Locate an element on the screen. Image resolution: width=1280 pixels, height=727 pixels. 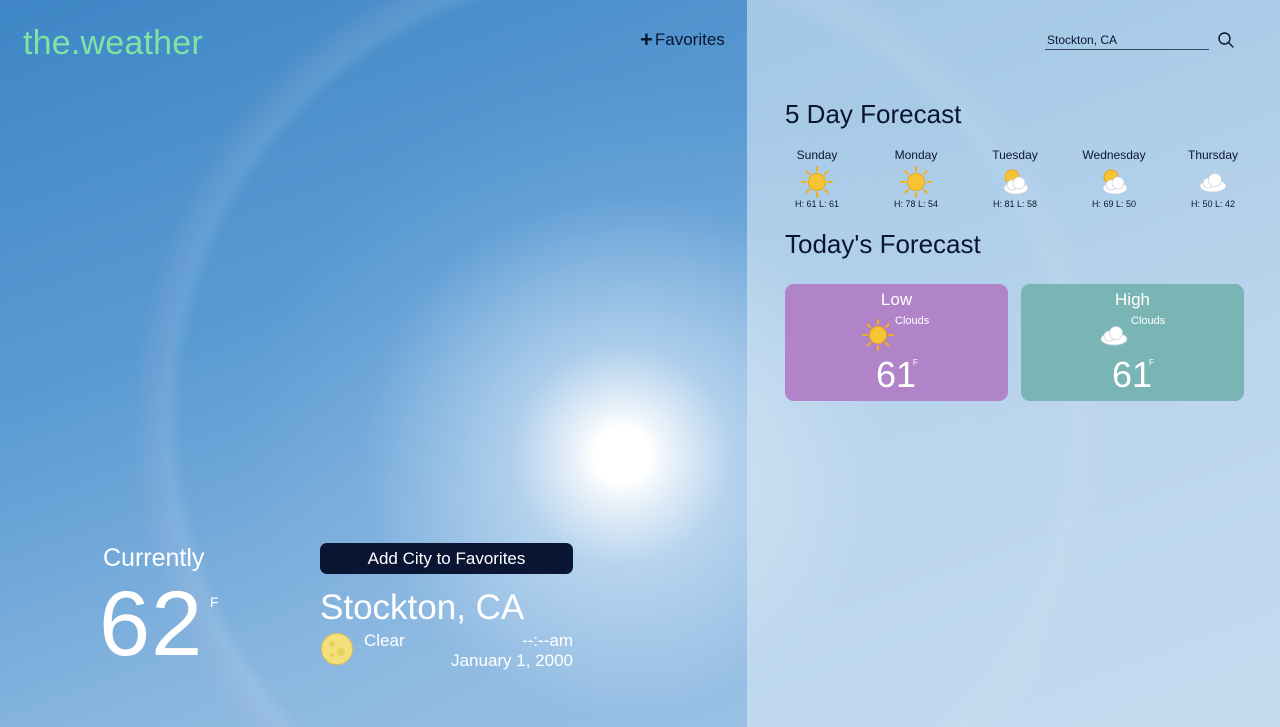
add-city-to-favorites-button: Add City to Favorites is located at coordinates (446, 558).